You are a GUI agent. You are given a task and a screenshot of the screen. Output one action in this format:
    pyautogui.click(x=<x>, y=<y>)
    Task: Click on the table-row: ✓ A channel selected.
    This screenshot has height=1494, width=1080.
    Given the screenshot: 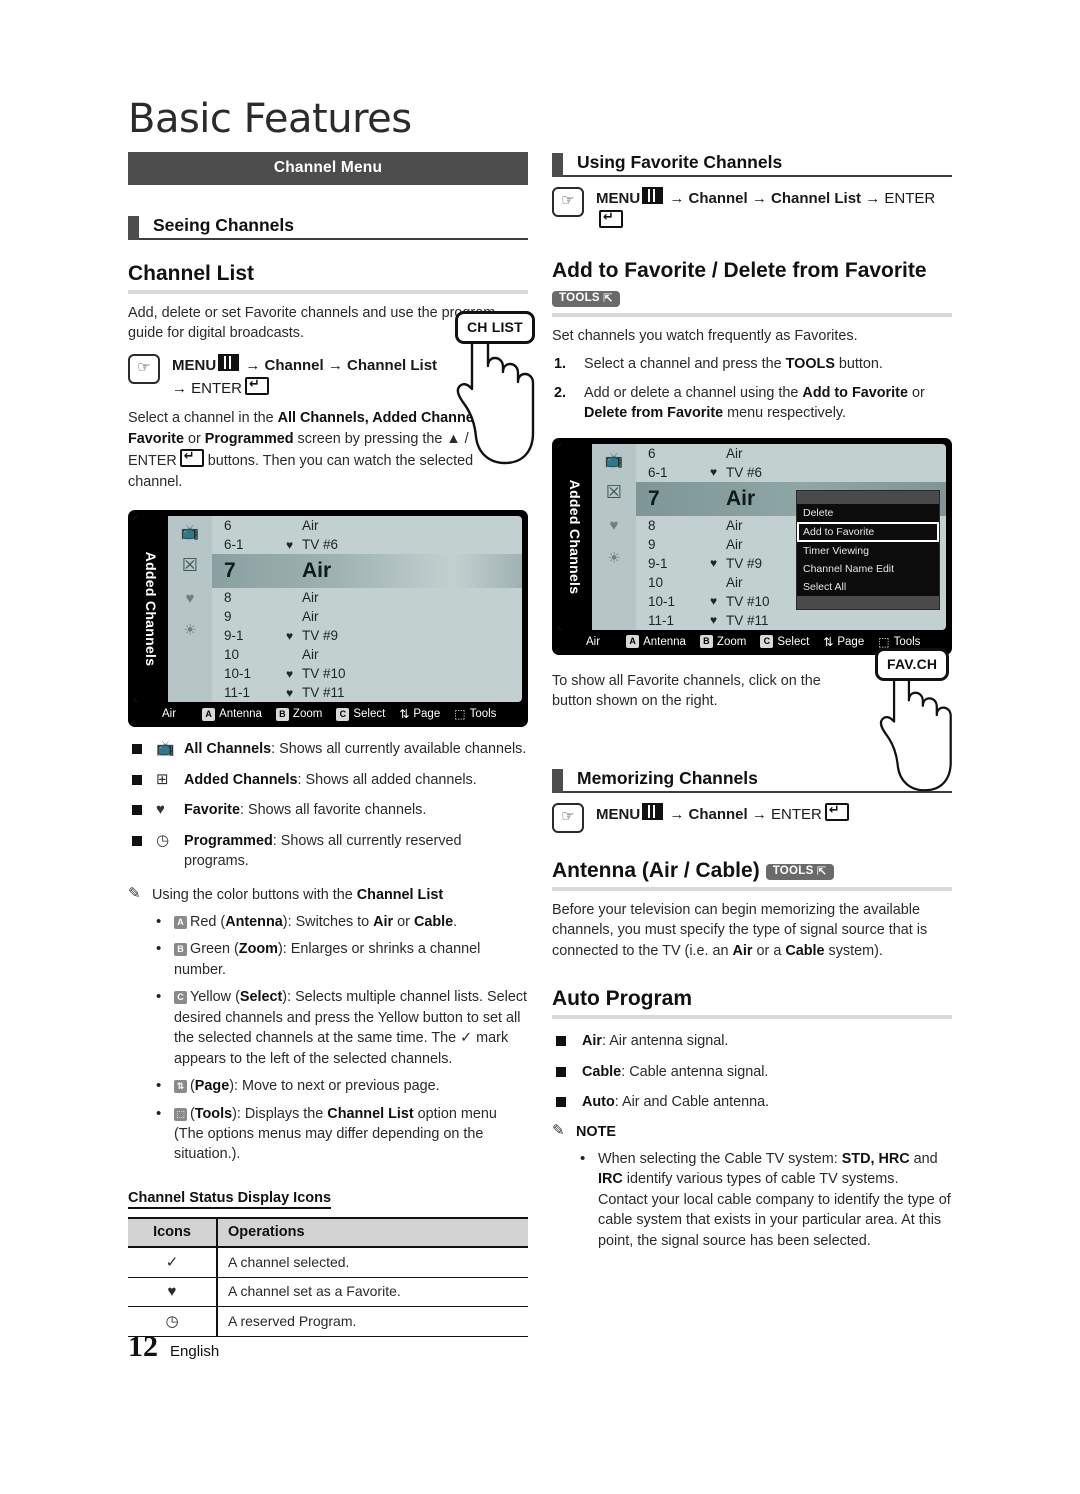 What is the action you would take?
    pyautogui.click(x=328, y=1262)
    